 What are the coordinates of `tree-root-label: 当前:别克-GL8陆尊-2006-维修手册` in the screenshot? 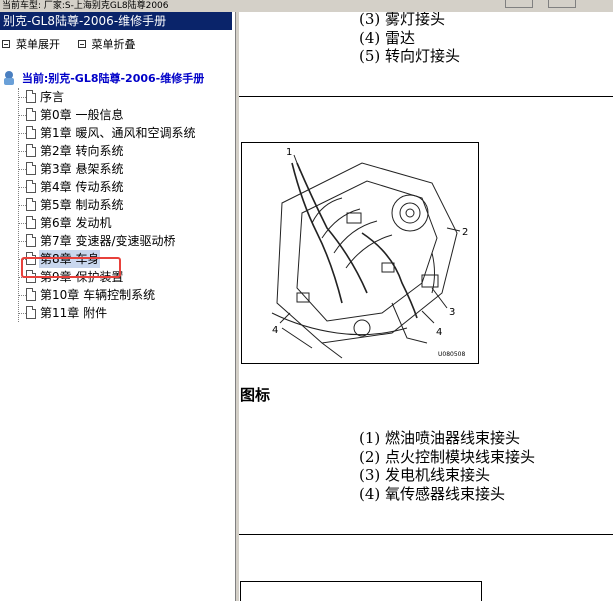 It's located at (113, 78).